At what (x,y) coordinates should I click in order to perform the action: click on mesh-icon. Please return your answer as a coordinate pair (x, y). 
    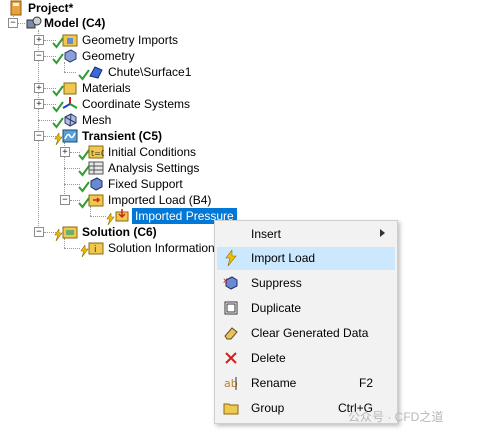
    Looking at the image, I should click on (70, 120).